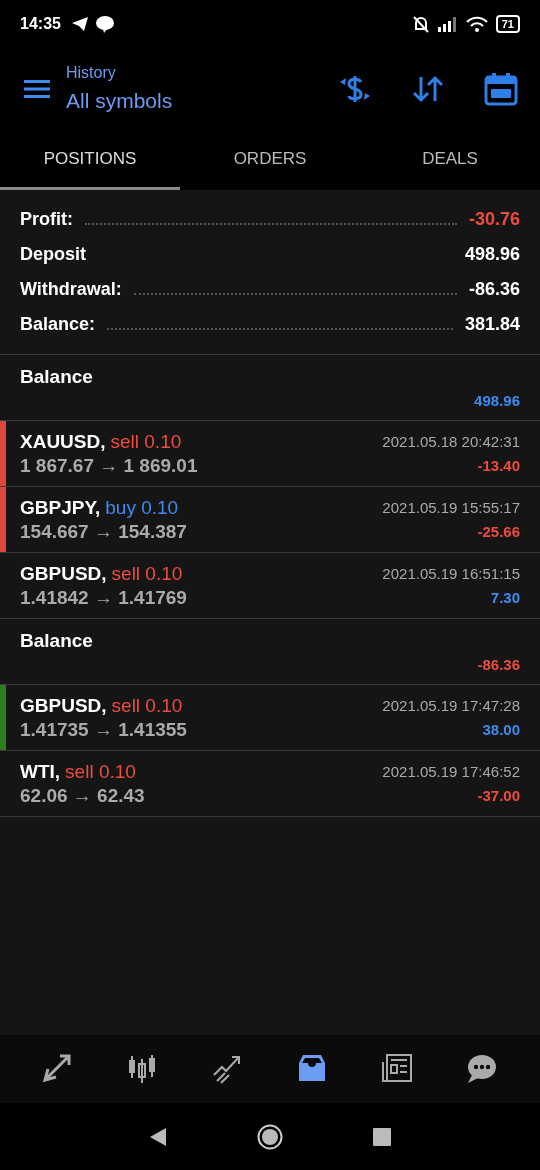 The height and width of the screenshot is (1170, 540). I want to click on price-text: 1 867.67 → 1 869.01, so click(109, 465).